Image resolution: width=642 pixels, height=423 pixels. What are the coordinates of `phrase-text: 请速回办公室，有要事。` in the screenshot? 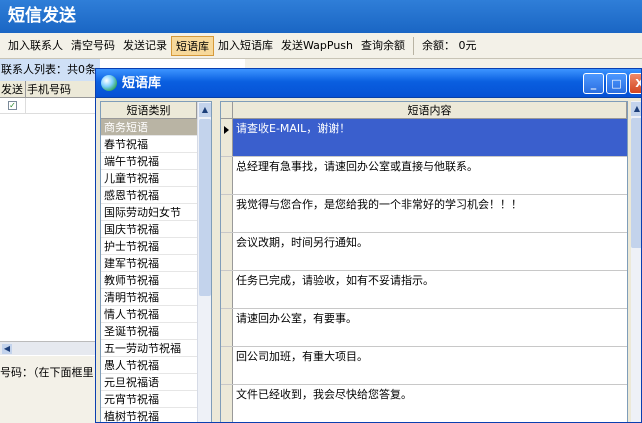 It's located at (430, 327).